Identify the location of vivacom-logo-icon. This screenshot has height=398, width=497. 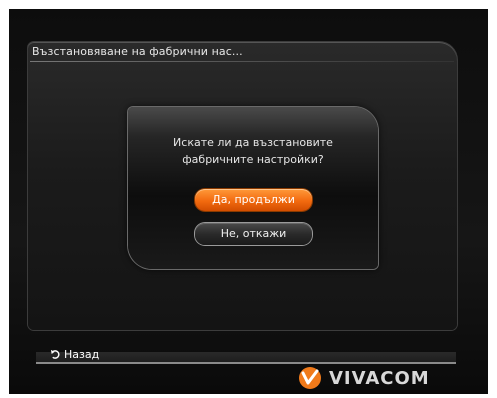
(310, 378).